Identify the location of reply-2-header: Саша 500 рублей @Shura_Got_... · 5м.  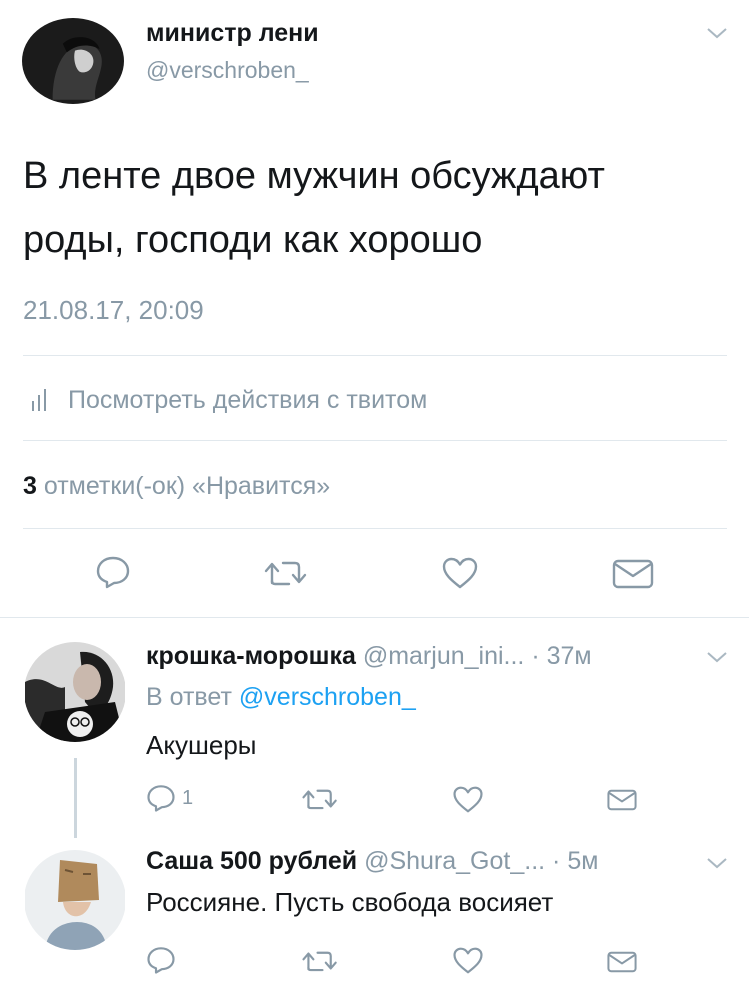
(372, 861).